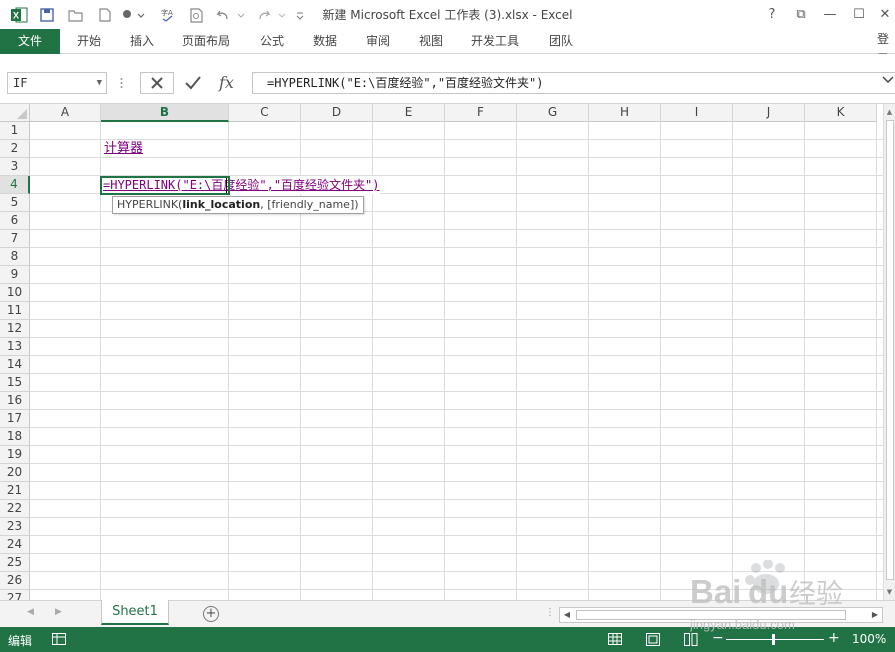 The image size is (895, 652). What do you see at coordinates (265, 113) in the screenshot?
I see `column-header-c: C` at bounding box center [265, 113].